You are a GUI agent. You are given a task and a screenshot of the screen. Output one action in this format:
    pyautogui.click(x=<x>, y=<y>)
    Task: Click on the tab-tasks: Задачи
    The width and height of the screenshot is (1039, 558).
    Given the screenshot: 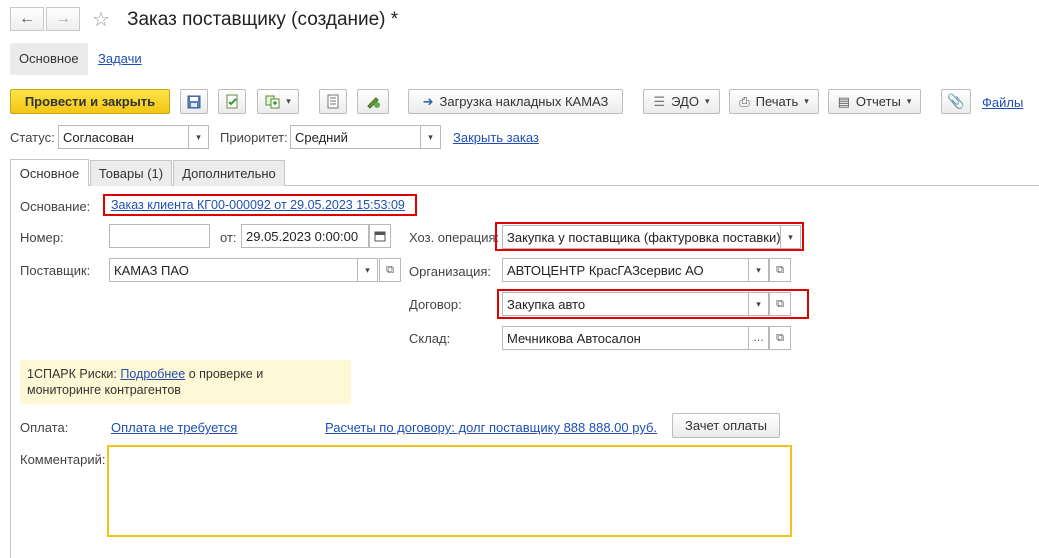 What is the action you would take?
    pyautogui.click(x=120, y=59)
    